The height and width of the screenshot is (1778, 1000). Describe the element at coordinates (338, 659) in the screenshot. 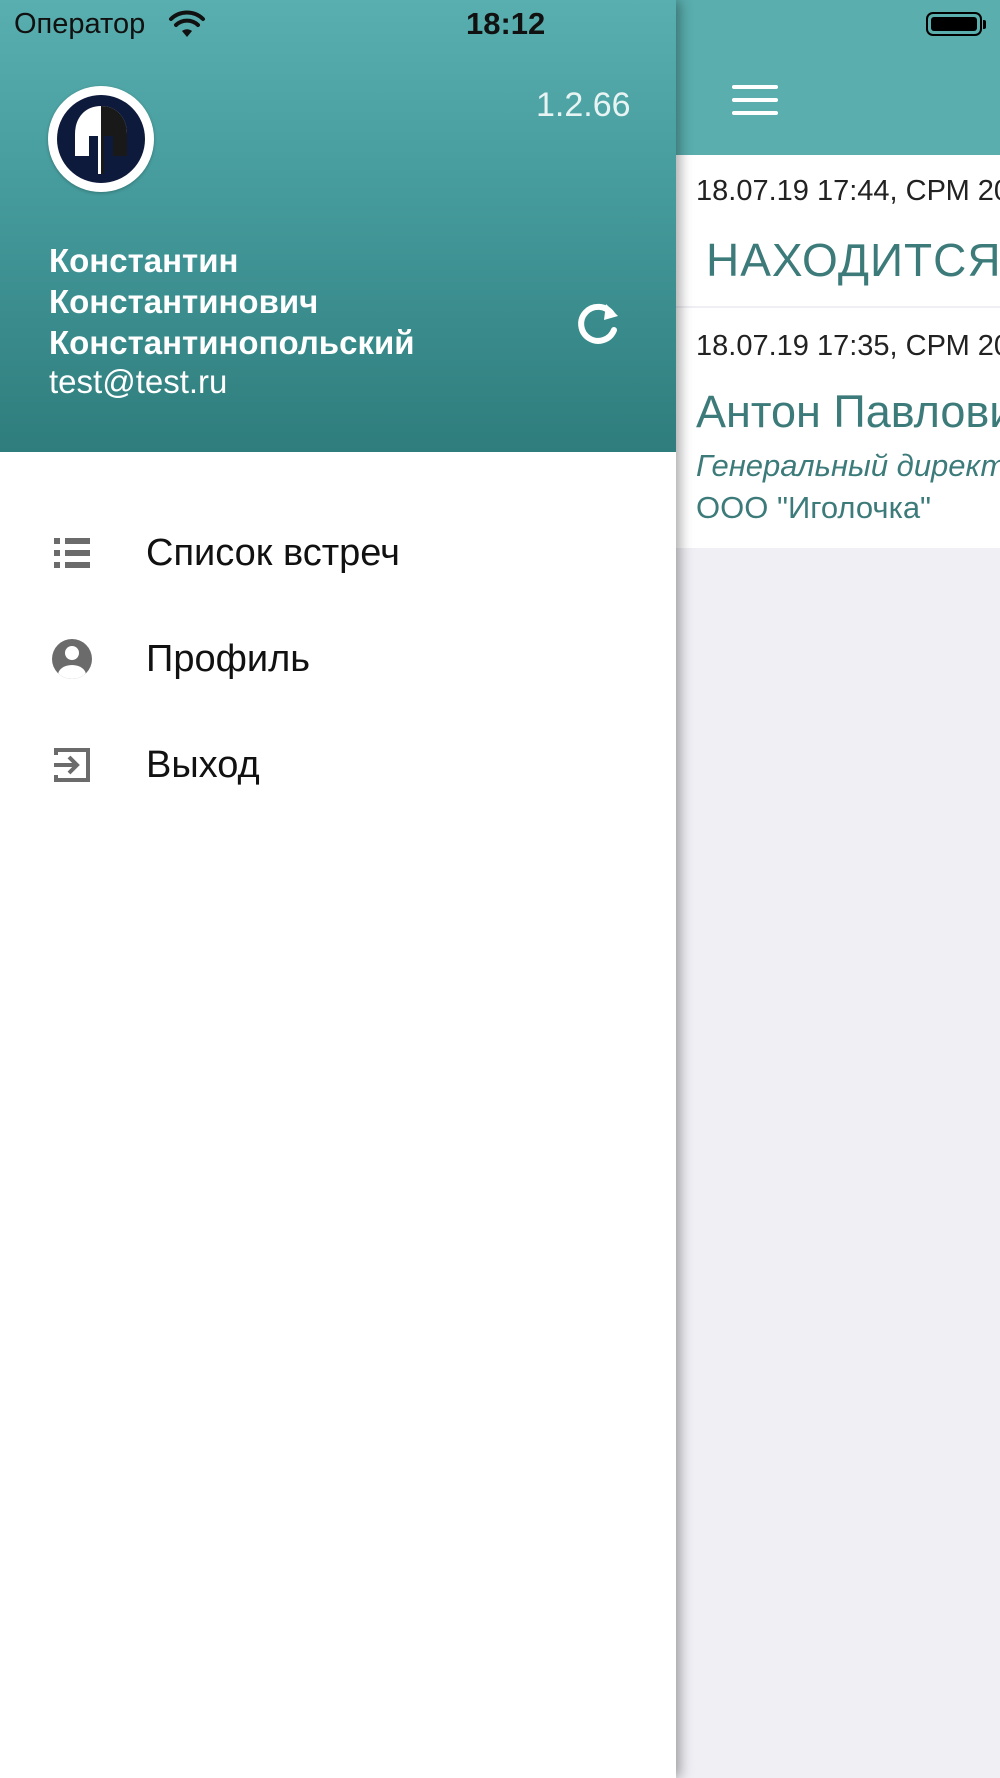

I see `menu-item-profile: Профиль` at that location.